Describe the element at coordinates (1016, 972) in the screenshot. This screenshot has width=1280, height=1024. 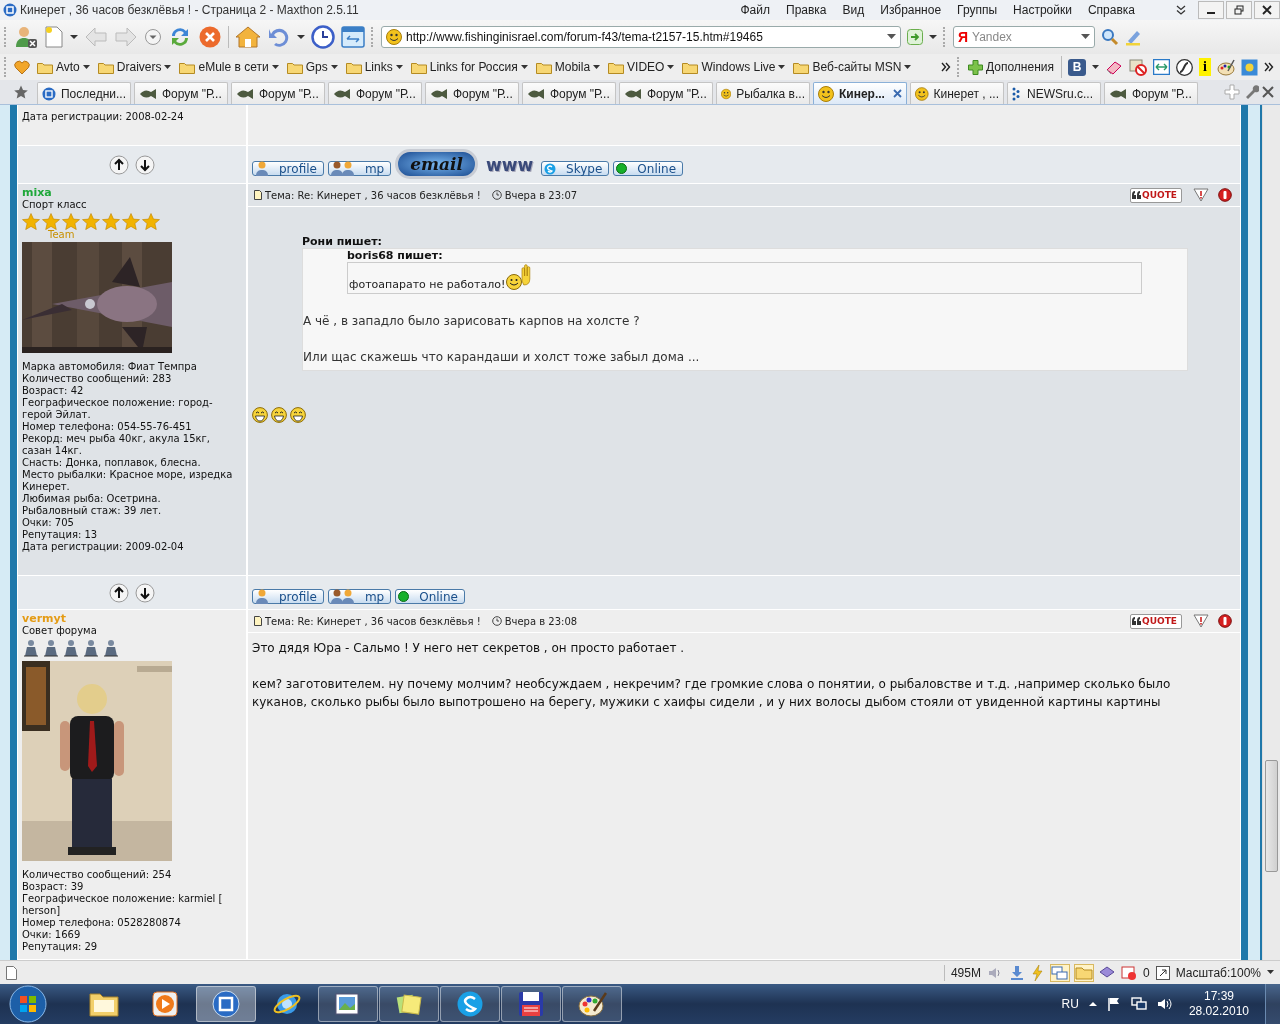
I see `download-icon` at that location.